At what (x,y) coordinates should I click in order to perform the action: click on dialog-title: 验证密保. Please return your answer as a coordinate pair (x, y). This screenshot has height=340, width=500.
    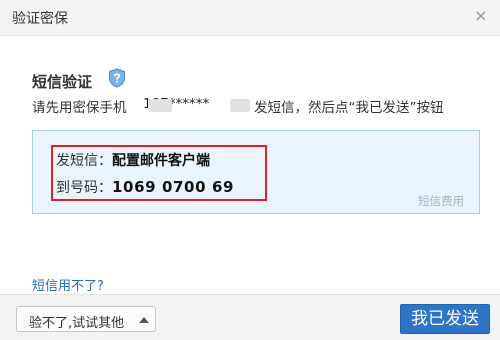
    Looking at the image, I should click on (40, 19).